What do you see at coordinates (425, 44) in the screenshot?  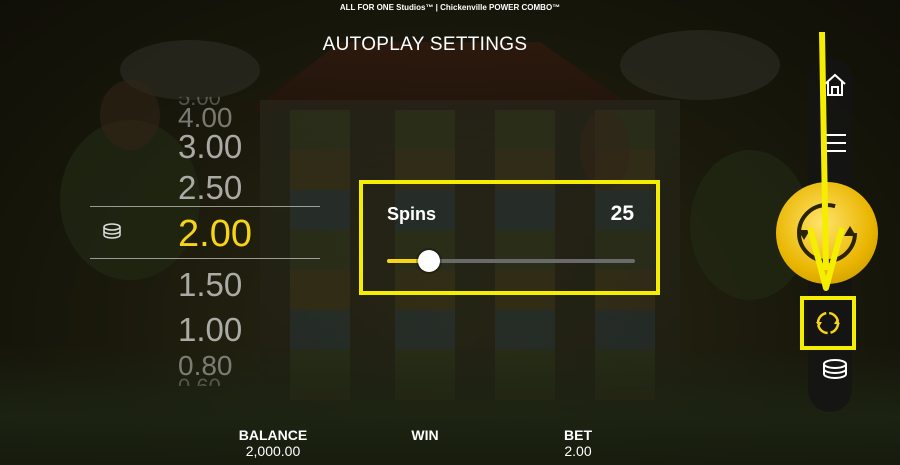 I see `settings-title: AUTOPLAY SETTINGS` at bounding box center [425, 44].